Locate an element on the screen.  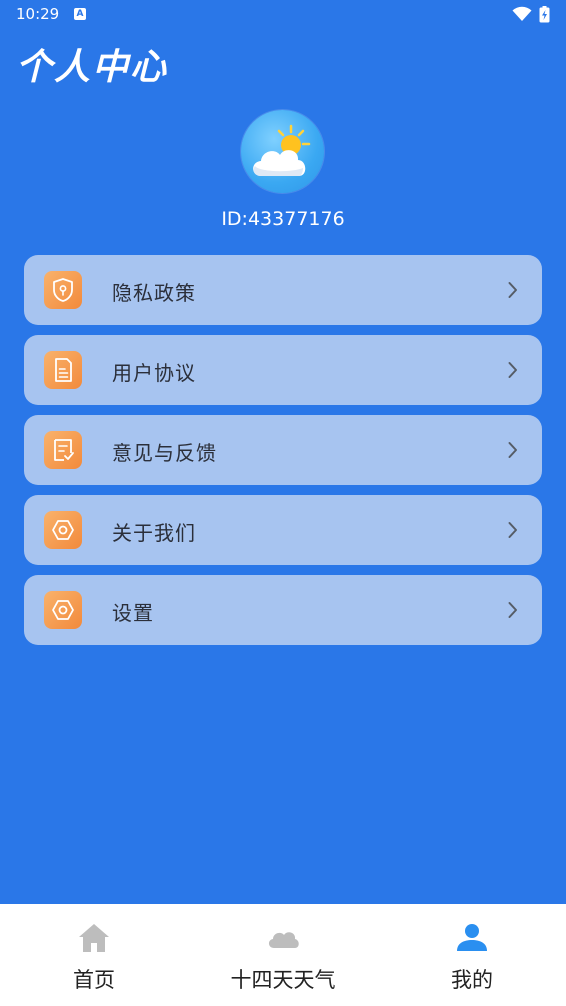
hexagon-icon is located at coordinates (63, 530).